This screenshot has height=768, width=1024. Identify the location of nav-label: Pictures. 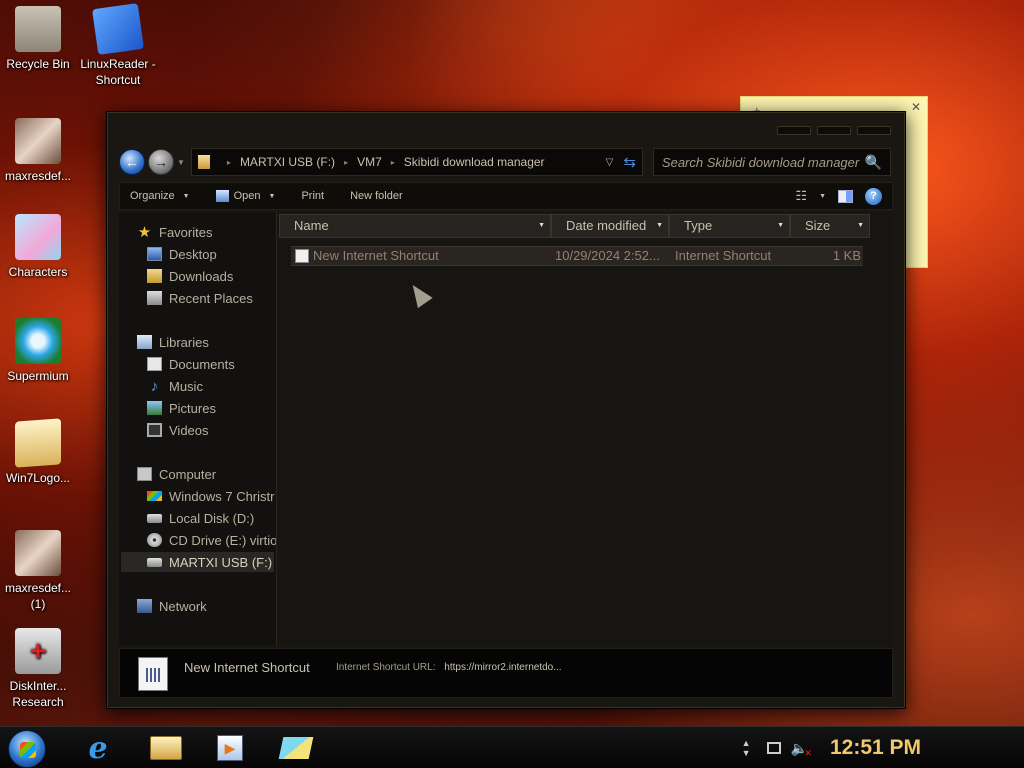
(192, 408).